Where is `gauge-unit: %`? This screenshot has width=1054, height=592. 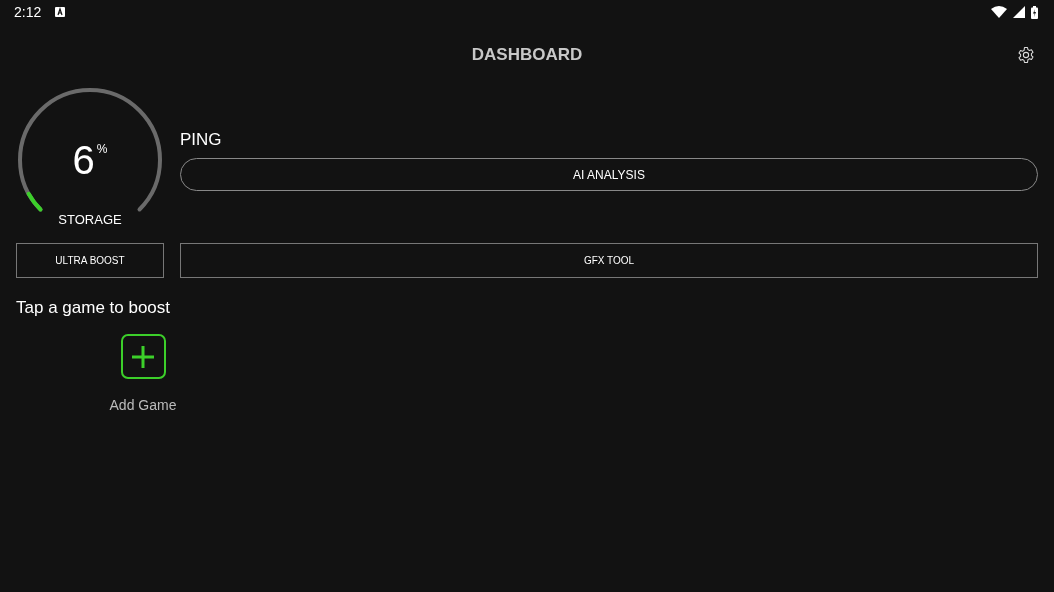
gauge-unit: % is located at coordinates (102, 149).